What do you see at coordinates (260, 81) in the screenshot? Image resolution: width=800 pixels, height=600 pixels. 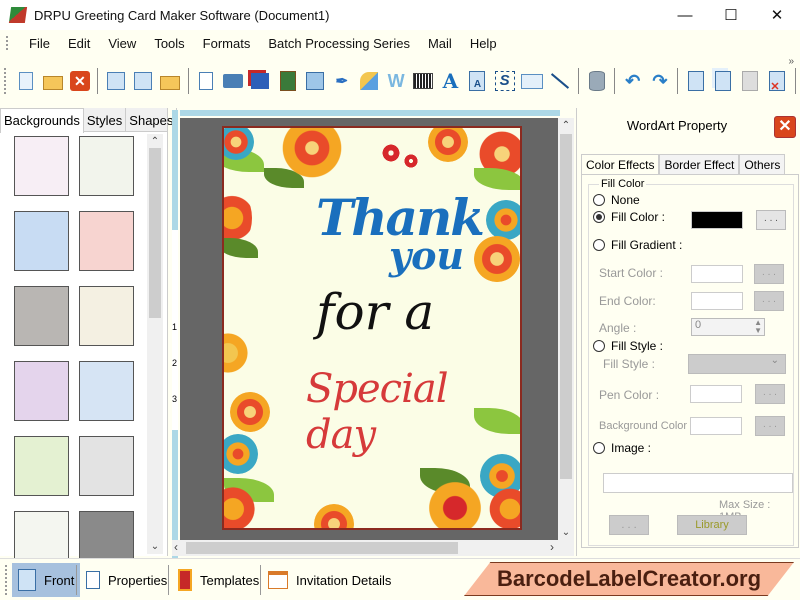 I see `background-icon` at bounding box center [260, 81].